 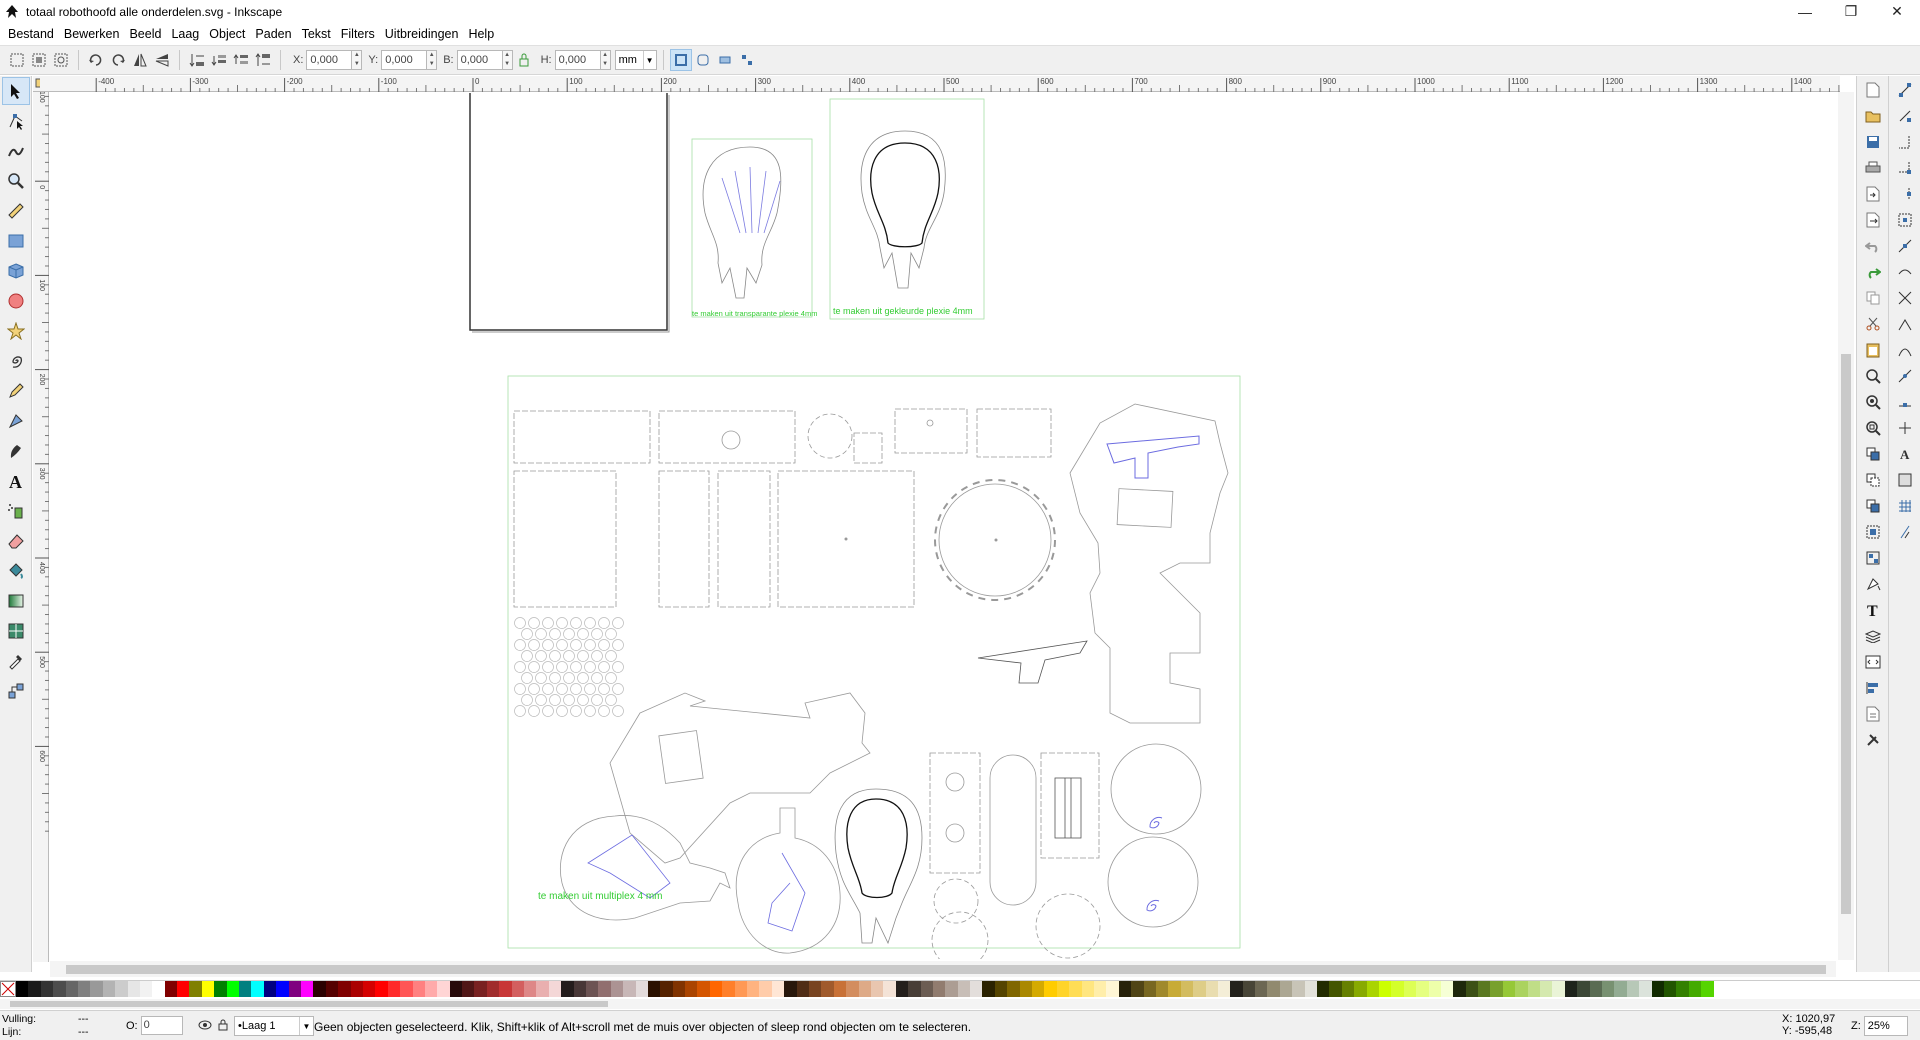 What do you see at coordinates (1873, 90) in the screenshot?
I see `new-document-icon` at bounding box center [1873, 90].